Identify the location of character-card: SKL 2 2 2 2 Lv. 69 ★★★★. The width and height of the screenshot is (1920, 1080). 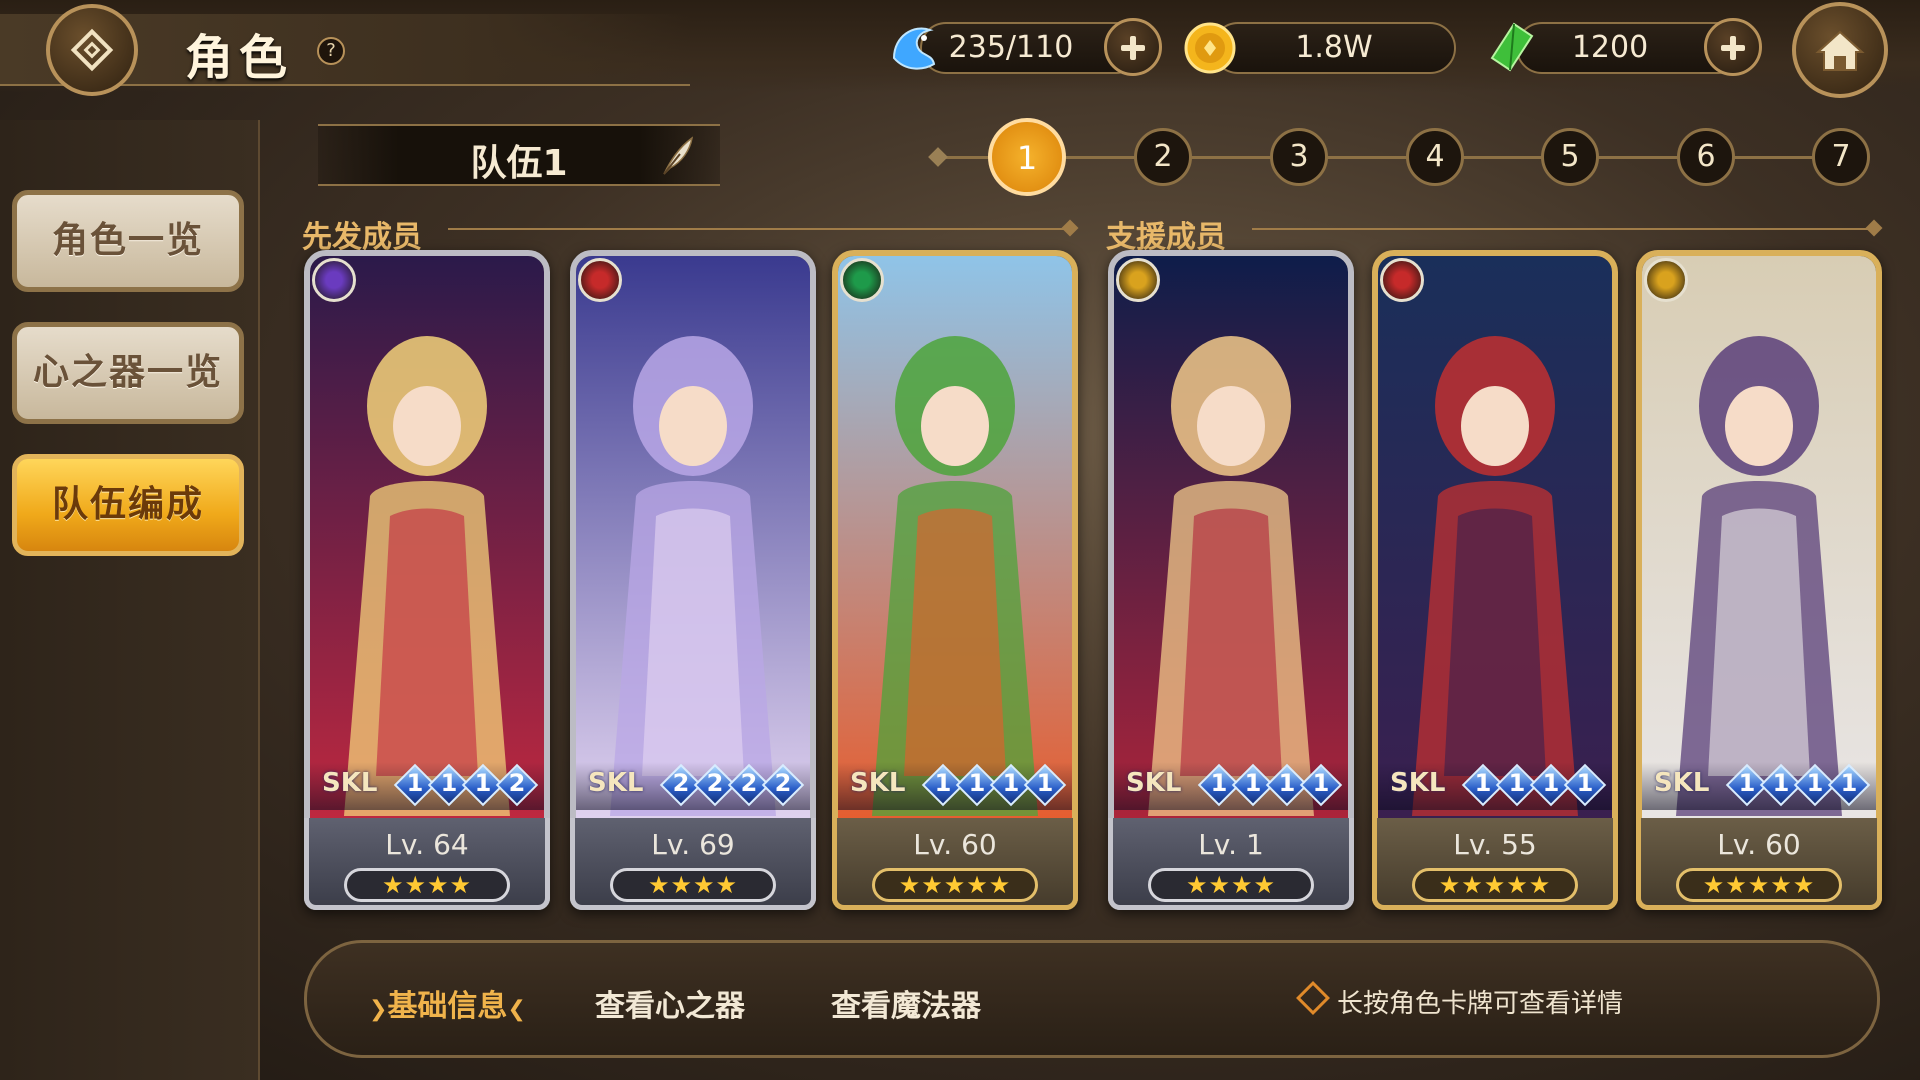
(693, 580).